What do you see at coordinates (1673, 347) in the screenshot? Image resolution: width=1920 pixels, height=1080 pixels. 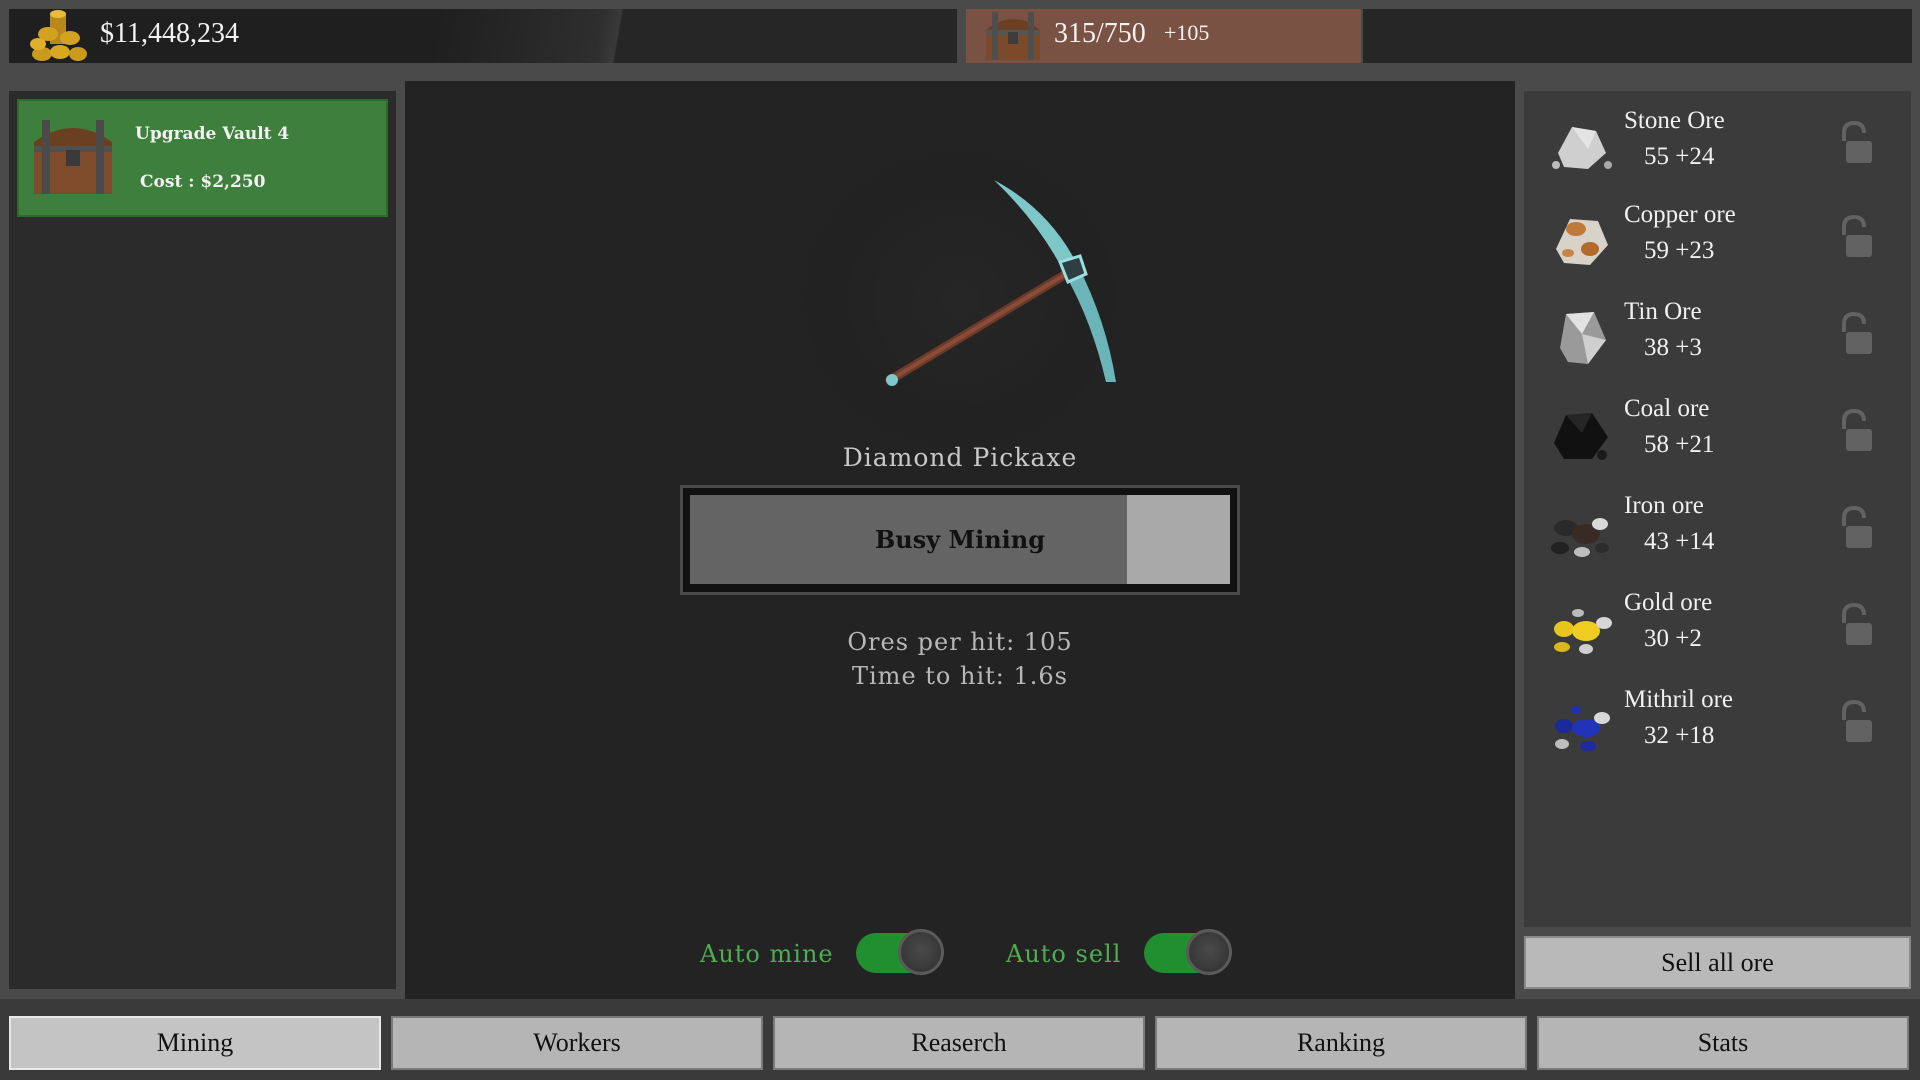 I see `ore-count: 38 +3` at bounding box center [1673, 347].